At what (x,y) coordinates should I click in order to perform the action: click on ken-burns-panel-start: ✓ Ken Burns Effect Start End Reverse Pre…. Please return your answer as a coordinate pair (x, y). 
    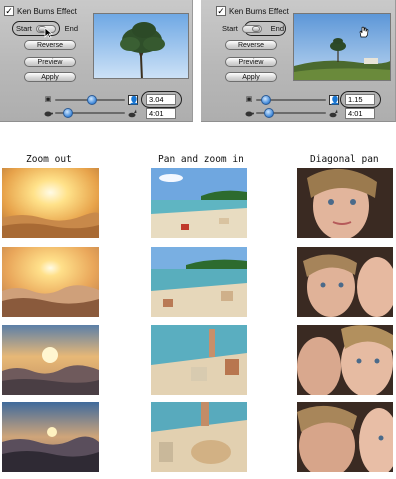
    Looking at the image, I should click on (96, 61).